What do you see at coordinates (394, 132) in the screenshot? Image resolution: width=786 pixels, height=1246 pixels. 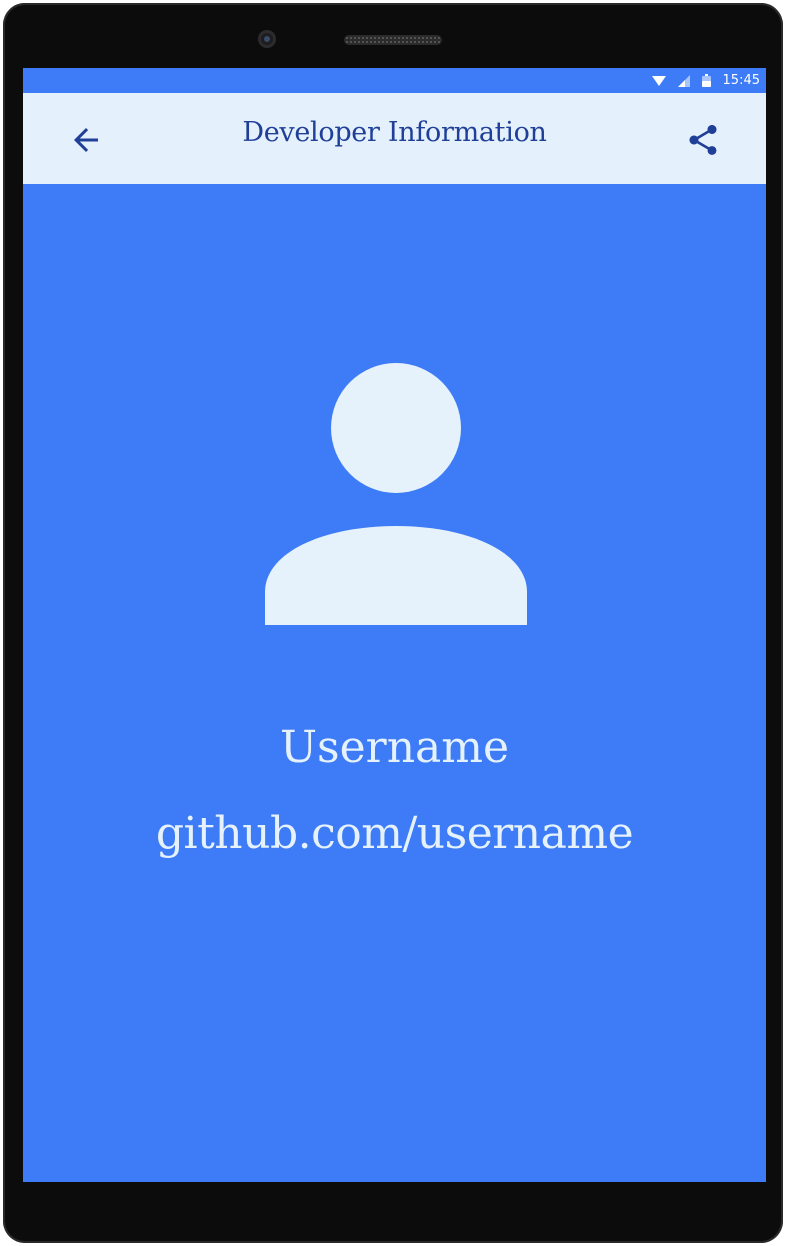 I see `page-title: Developer Information` at bounding box center [394, 132].